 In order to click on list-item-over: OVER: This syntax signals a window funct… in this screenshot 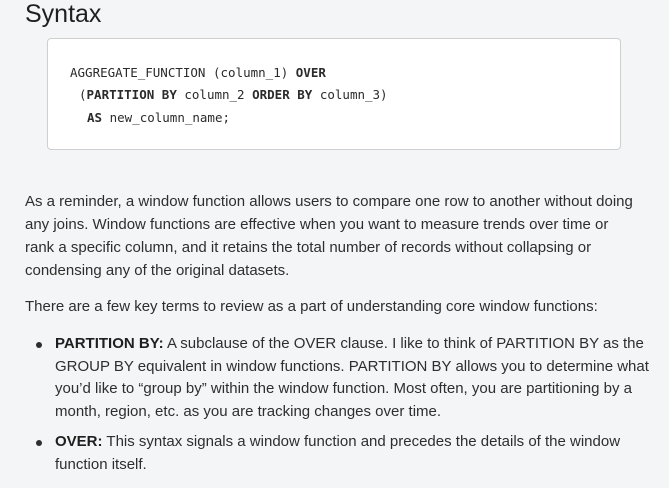, I will do `click(337, 453)`.